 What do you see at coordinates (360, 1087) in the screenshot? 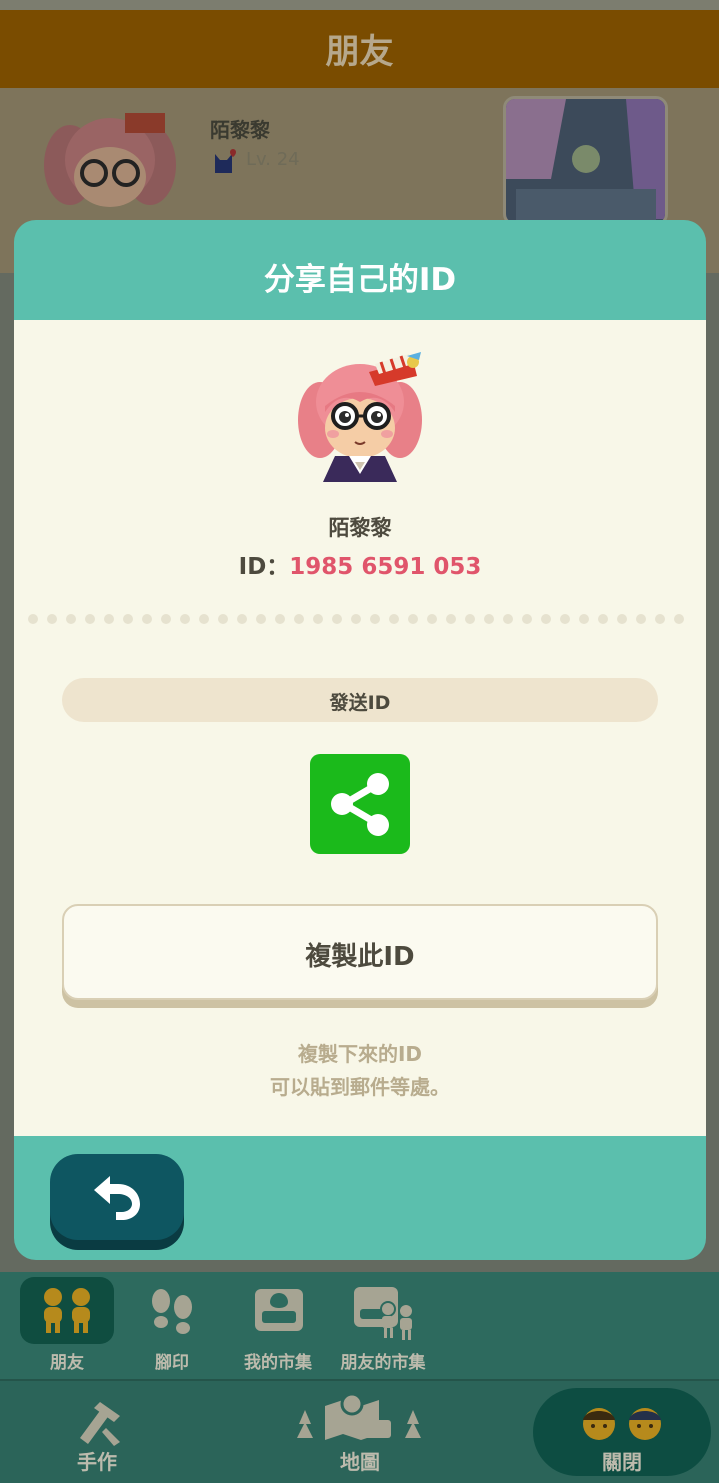
I see `hint-line-2: 可以貼到郵件等處。` at bounding box center [360, 1087].